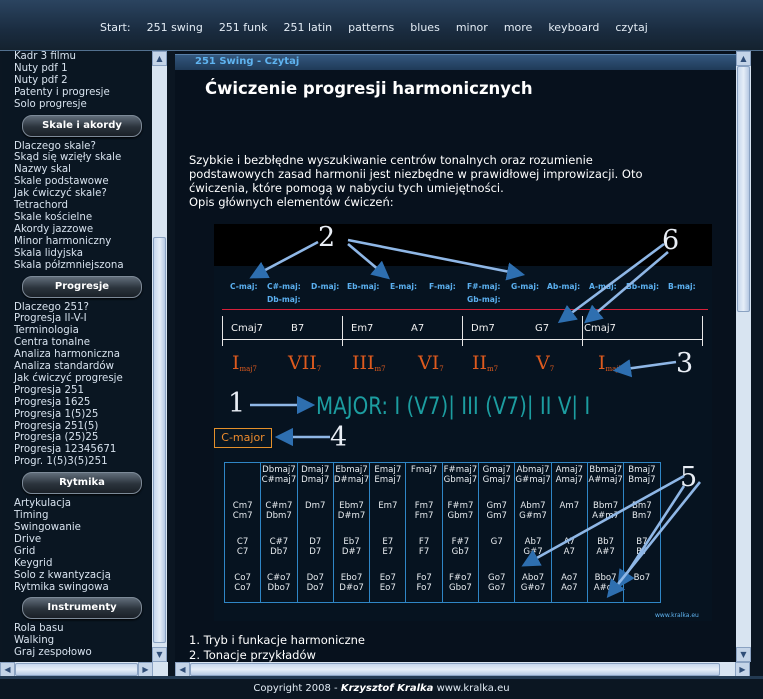  I want to click on sidebar-item-progressions-5: Analiza standardów, so click(84, 367).